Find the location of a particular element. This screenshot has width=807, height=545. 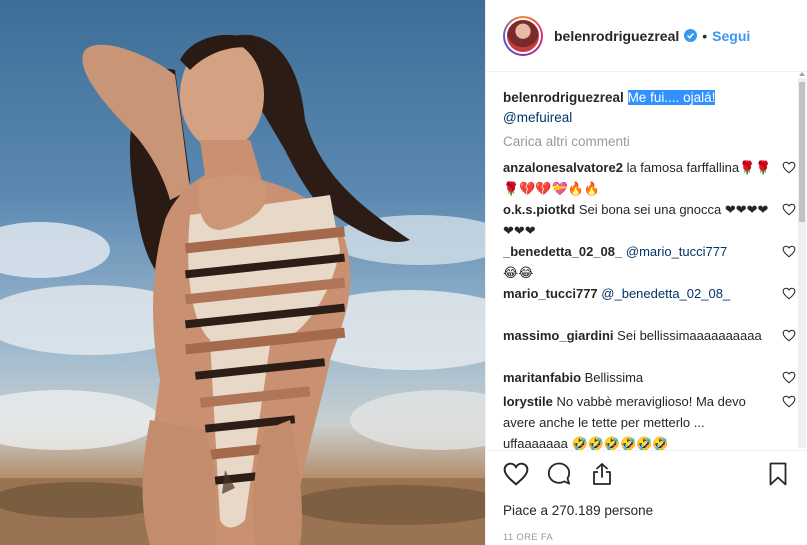

action-icons is located at coordinates (647, 474).